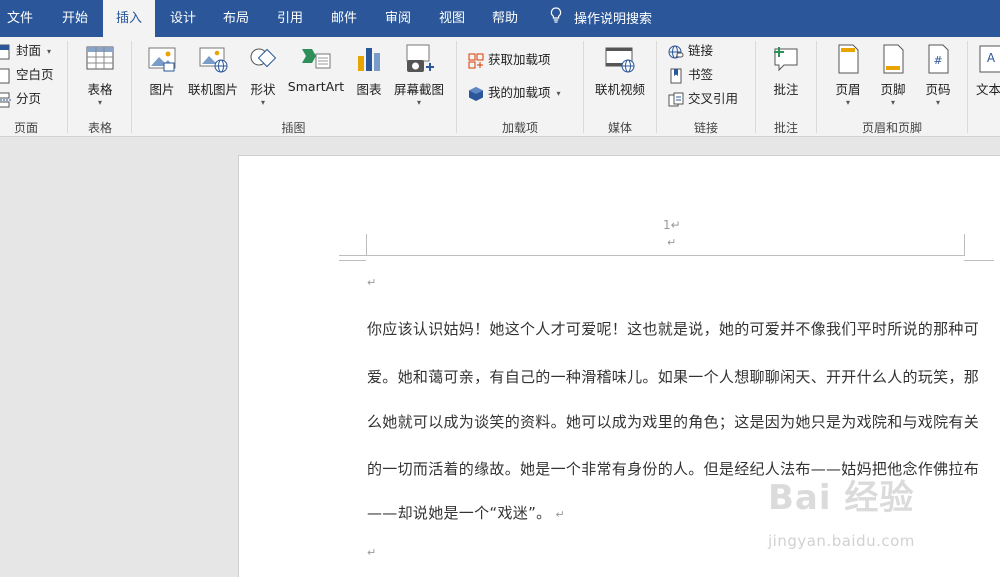  Describe the element at coordinates (519, 59) in the screenshot. I see `get-addins-label: 获取加载项` at that location.